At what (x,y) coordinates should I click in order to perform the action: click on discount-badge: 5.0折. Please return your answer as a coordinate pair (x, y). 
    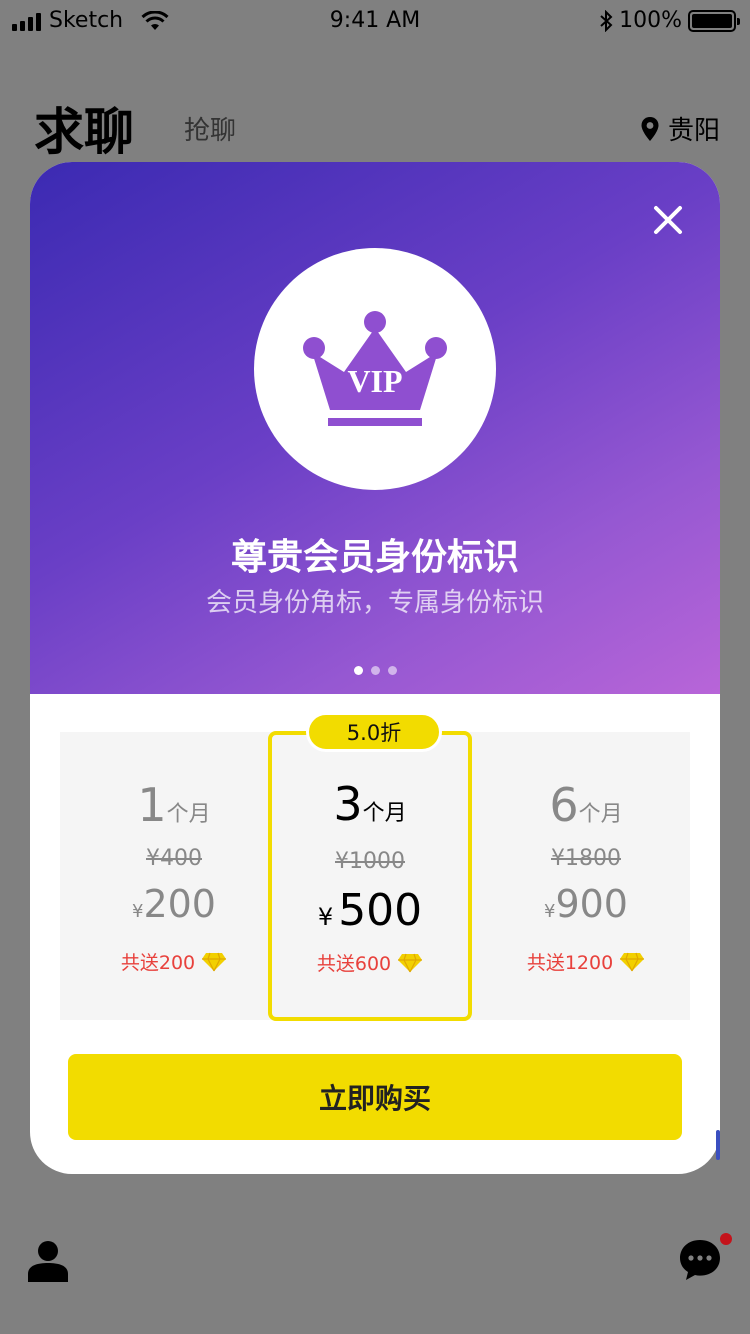
    Looking at the image, I should click on (374, 732).